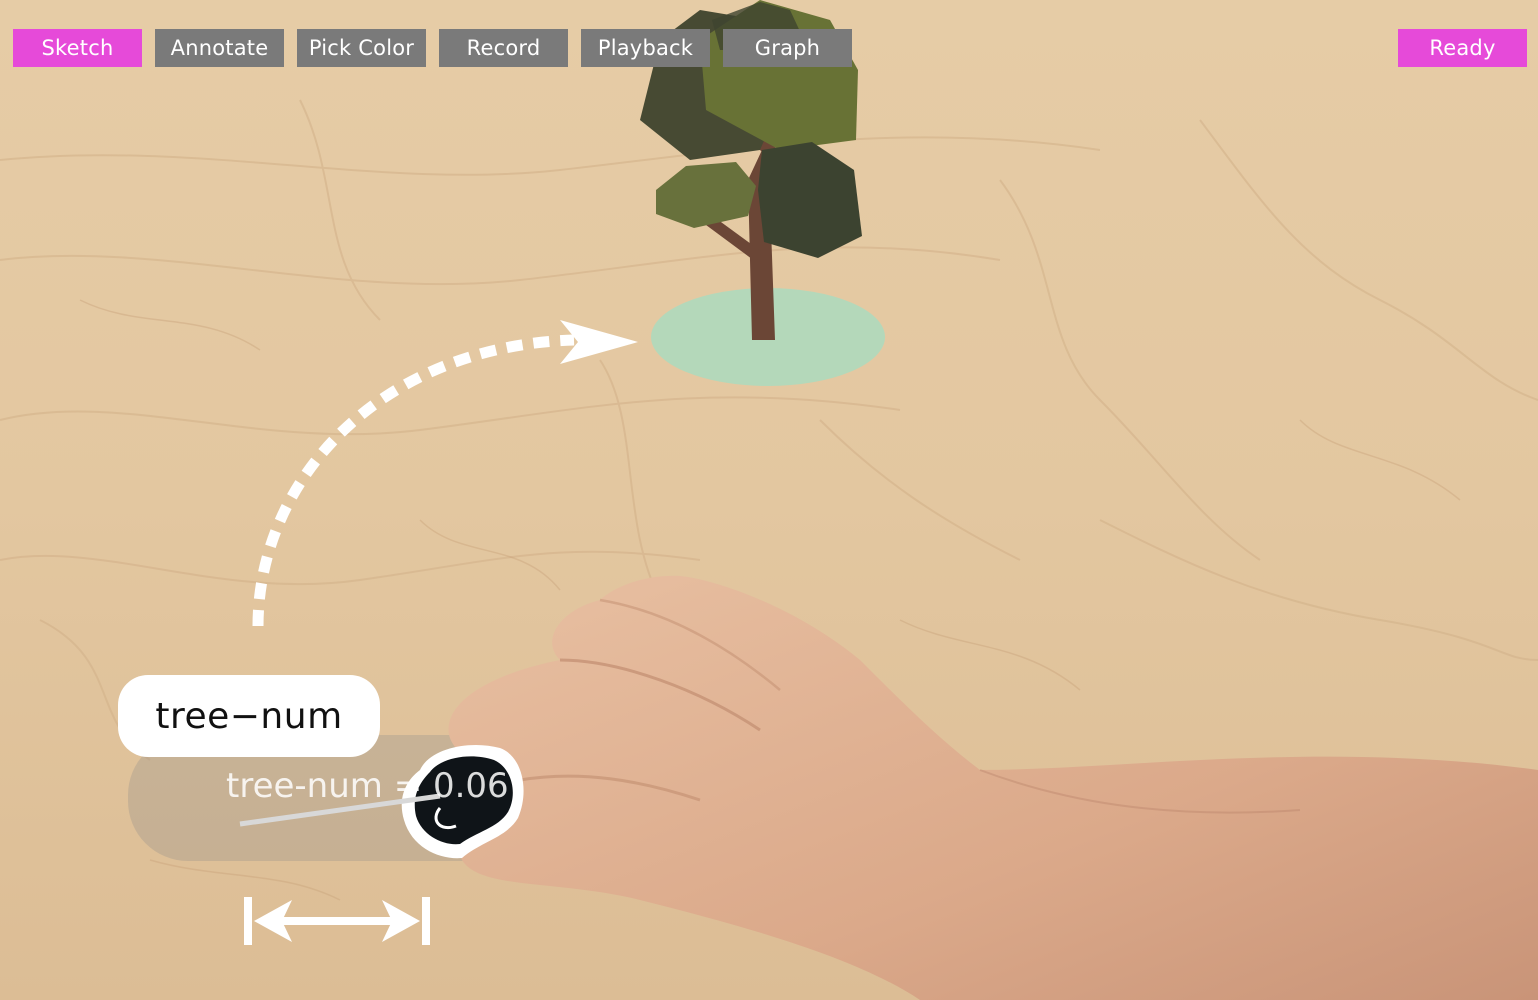 The height and width of the screenshot is (1000, 1538). What do you see at coordinates (361, 48) in the screenshot?
I see `pick-color-button: Pick Color` at bounding box center [361, 48].